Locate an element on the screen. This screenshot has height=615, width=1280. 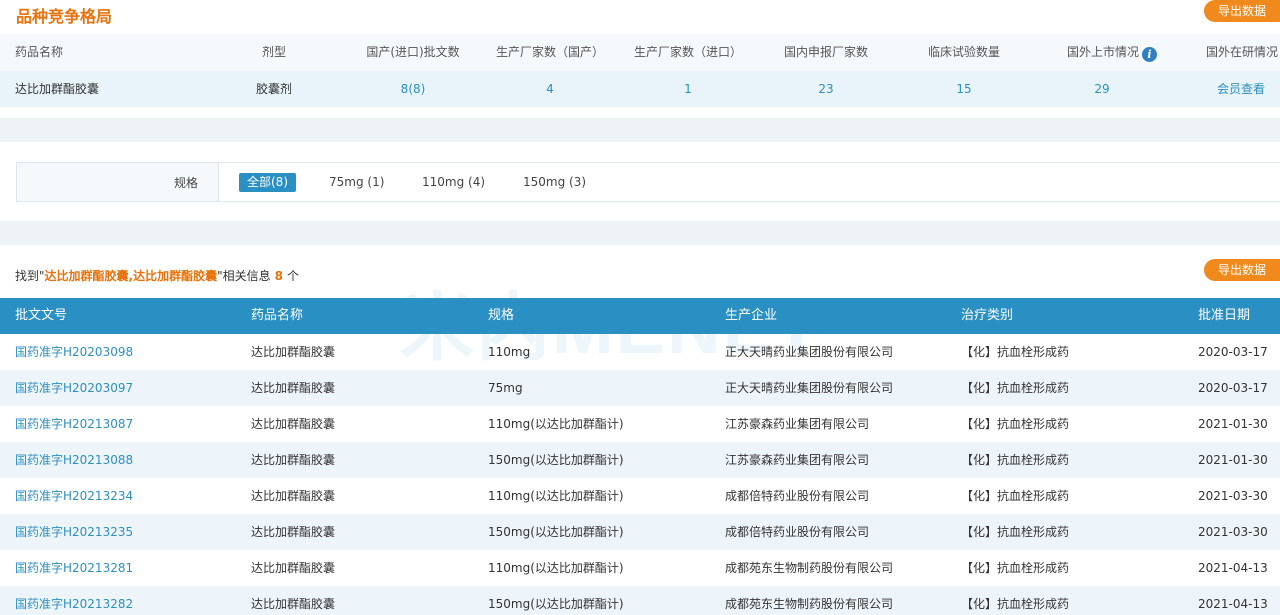
approval-number-link: 国药准字H20213282 is located at coordinates (74, 600).